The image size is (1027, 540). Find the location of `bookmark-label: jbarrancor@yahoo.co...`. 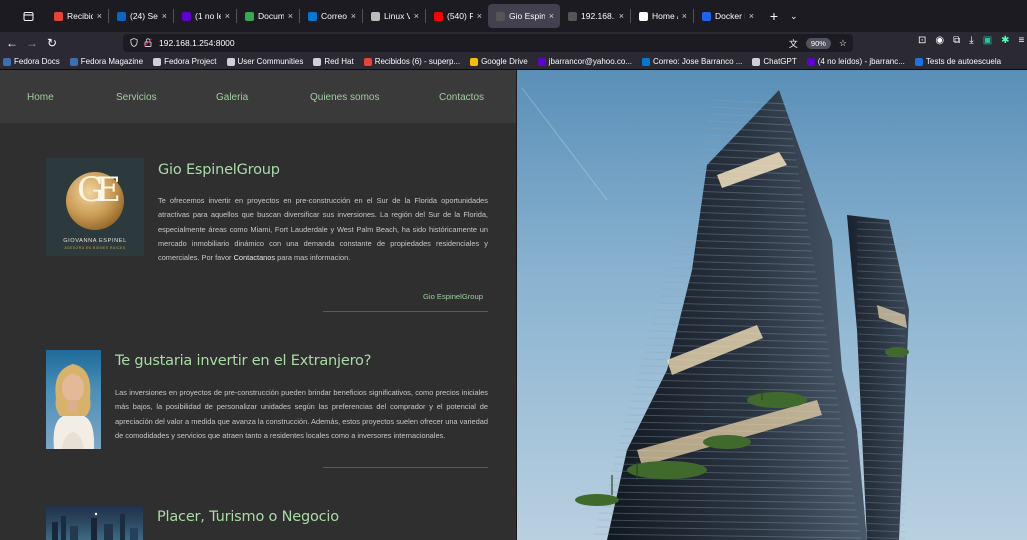

bookmark-label: jbarrancor@yahoo.co... is located at coordinates (590, 61).